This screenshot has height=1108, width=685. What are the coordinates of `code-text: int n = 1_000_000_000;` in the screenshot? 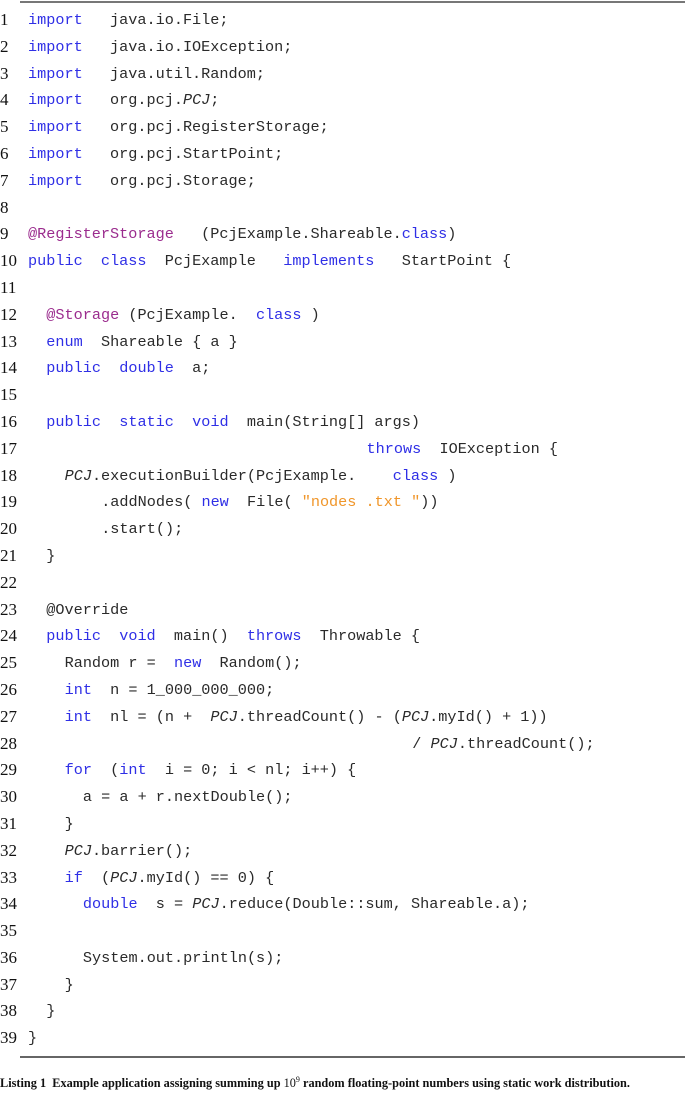 It's located at (151, 690).